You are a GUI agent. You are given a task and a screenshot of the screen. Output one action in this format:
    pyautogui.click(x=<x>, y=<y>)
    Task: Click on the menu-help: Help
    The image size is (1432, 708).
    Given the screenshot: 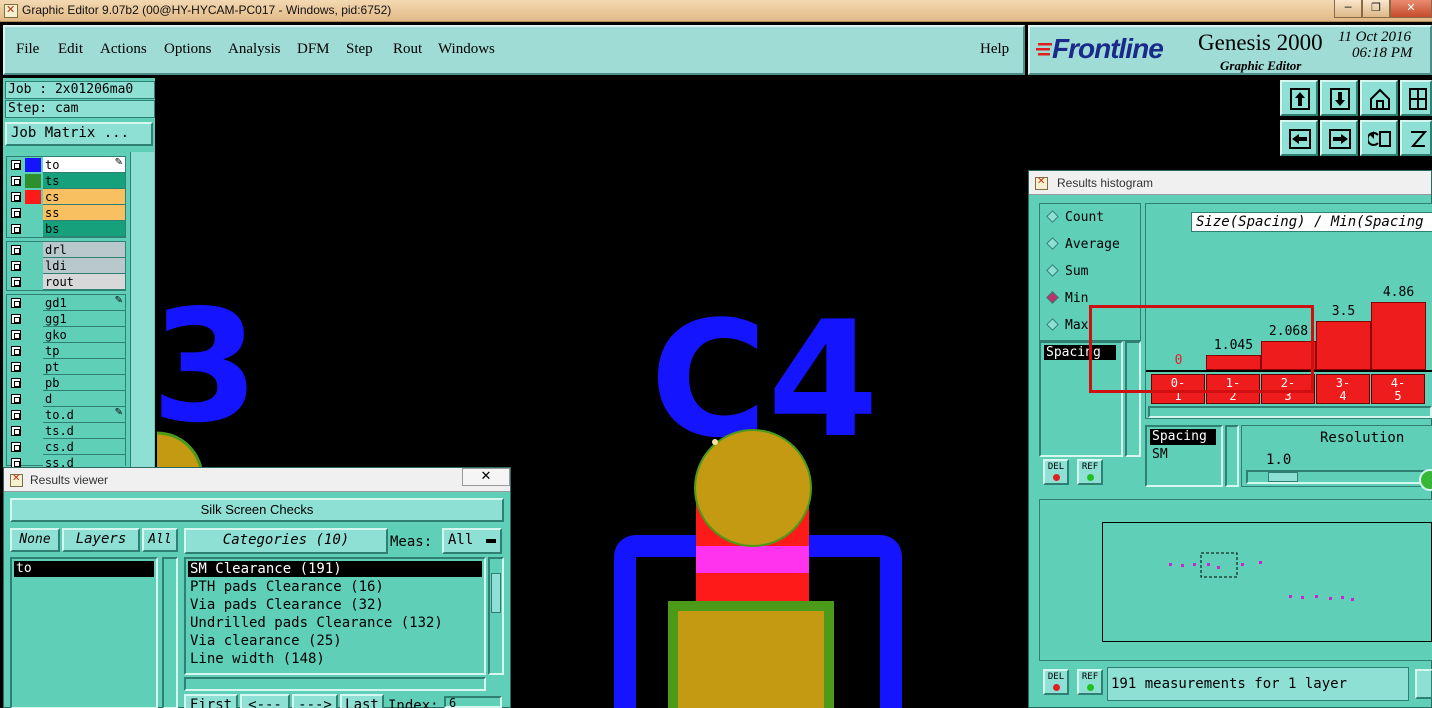 What is the action you would take?
    pyautogui.click(x=994, y=49)
    